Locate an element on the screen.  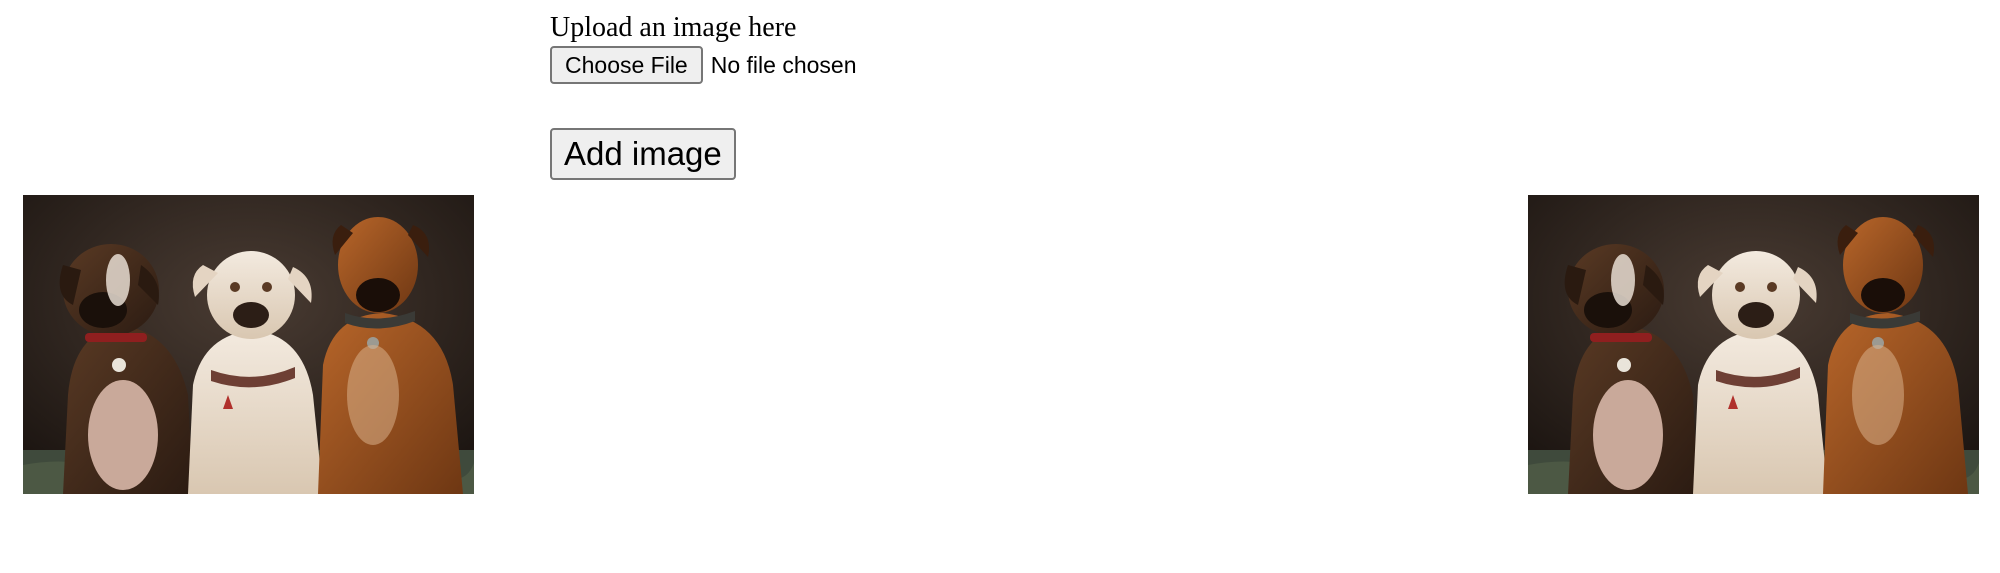
file-status-text: No file chosen is located at coordinates (783, 64).